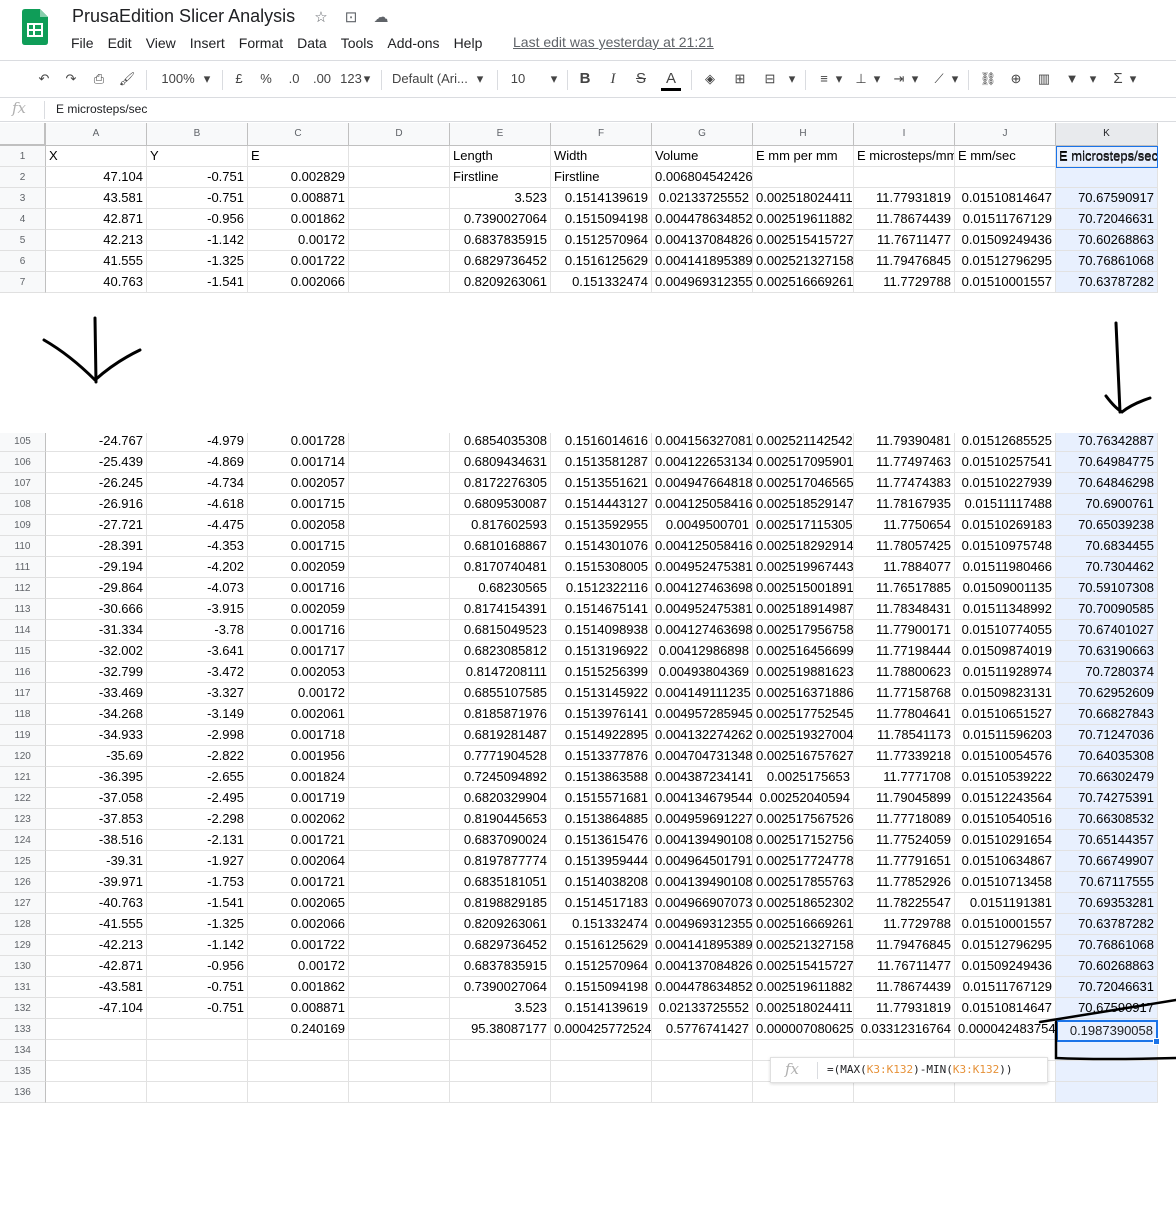 This screenshot has height=1219, width=1176. What do you see at coordinates (96, 483) in the screenshot?
I see `cell-a107: -26.245` at bounding box center [96, 483].